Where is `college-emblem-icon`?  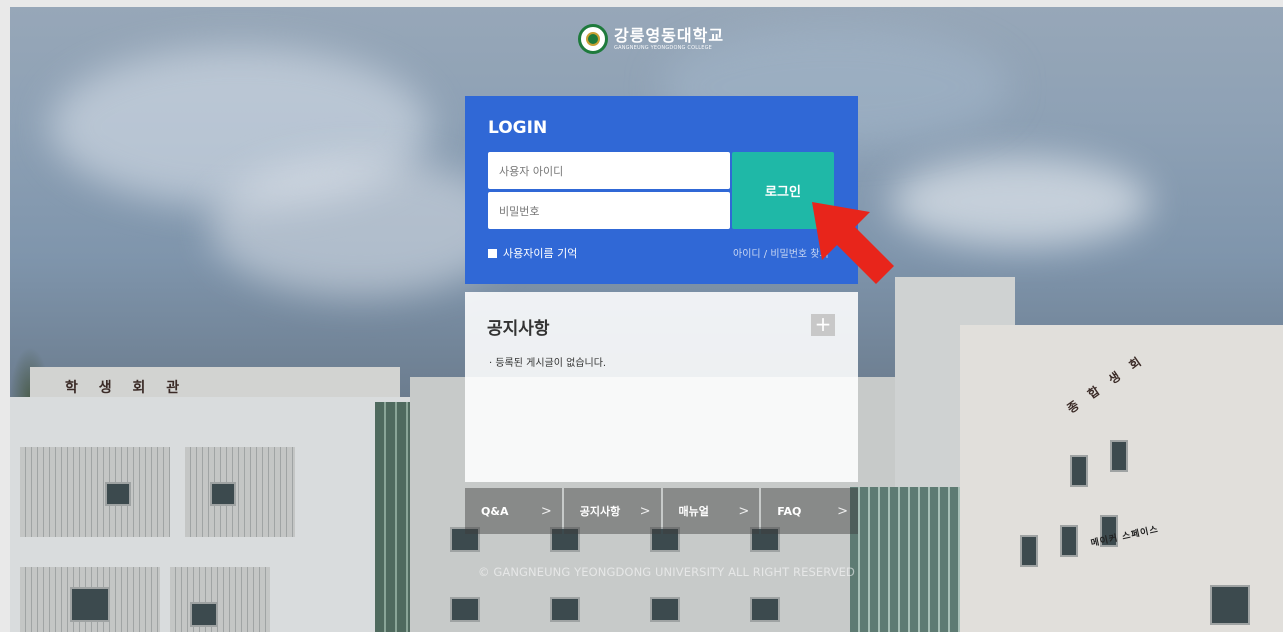
college-emblem-icon is located at coordinates (593, 39).